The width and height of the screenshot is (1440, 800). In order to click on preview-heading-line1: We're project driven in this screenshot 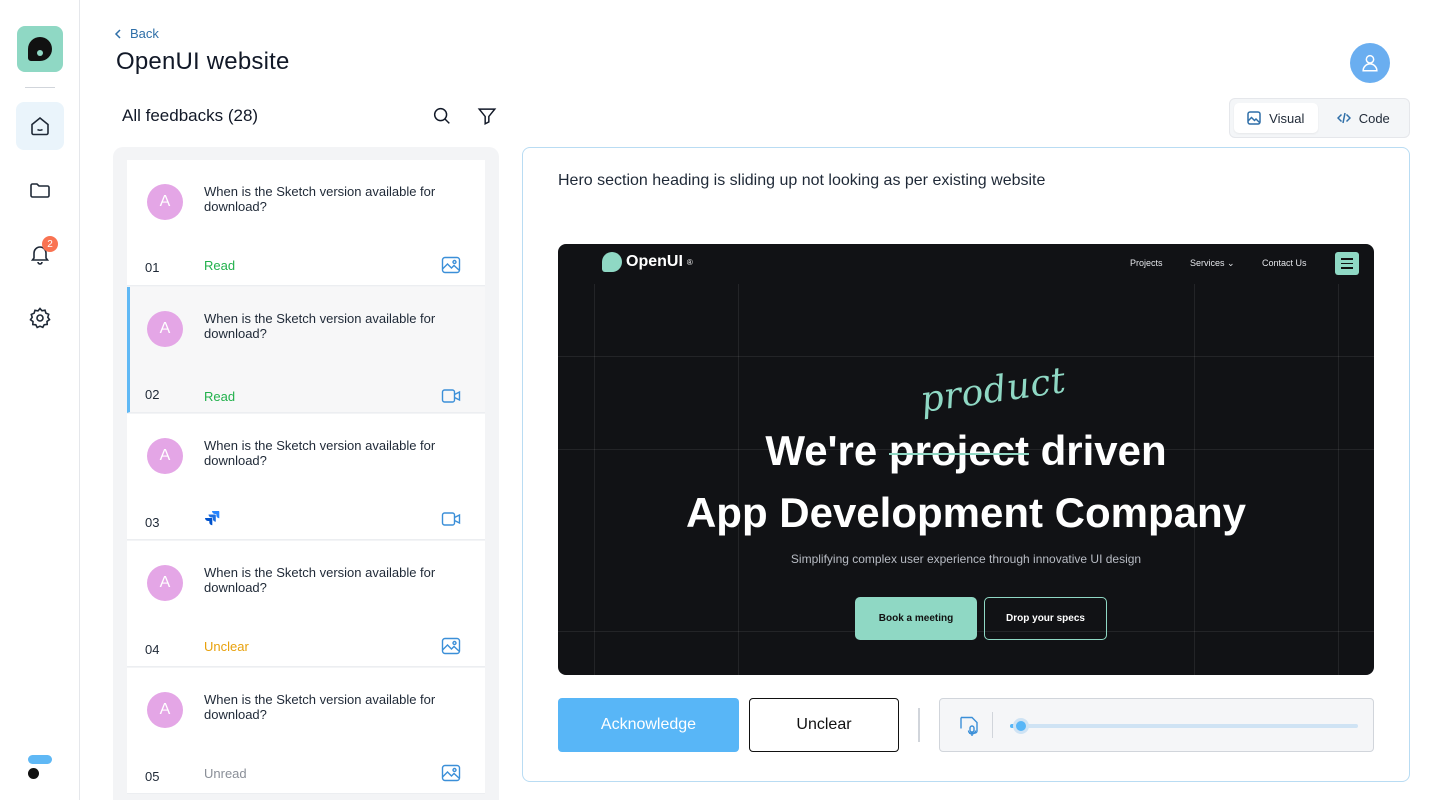, I will do `click(966, 451)`.